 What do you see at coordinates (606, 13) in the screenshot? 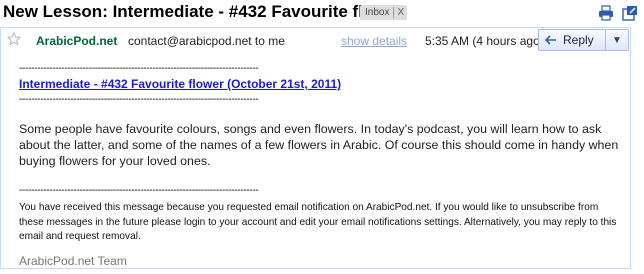
I see `print-icon` at bounding box center [606, 13].